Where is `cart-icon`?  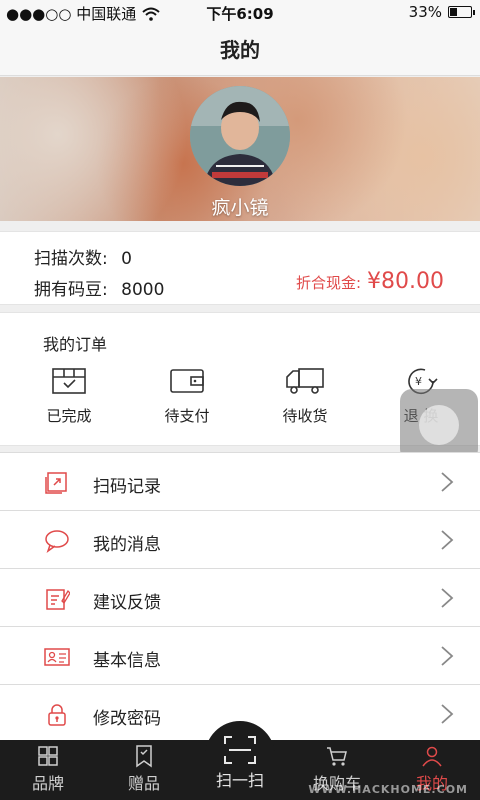 cart-icon is located at coordinates (337, 756).